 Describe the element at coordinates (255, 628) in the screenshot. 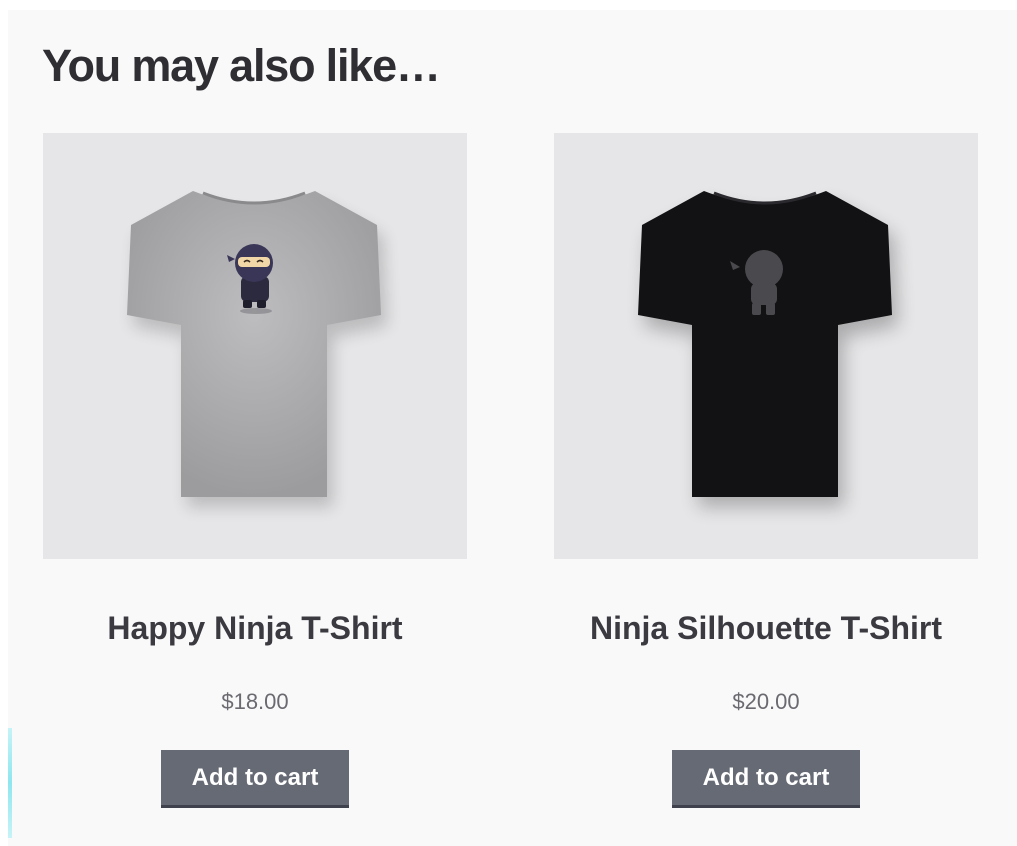

I see `product-name: Happy Ninja T-Shirt` at that location.